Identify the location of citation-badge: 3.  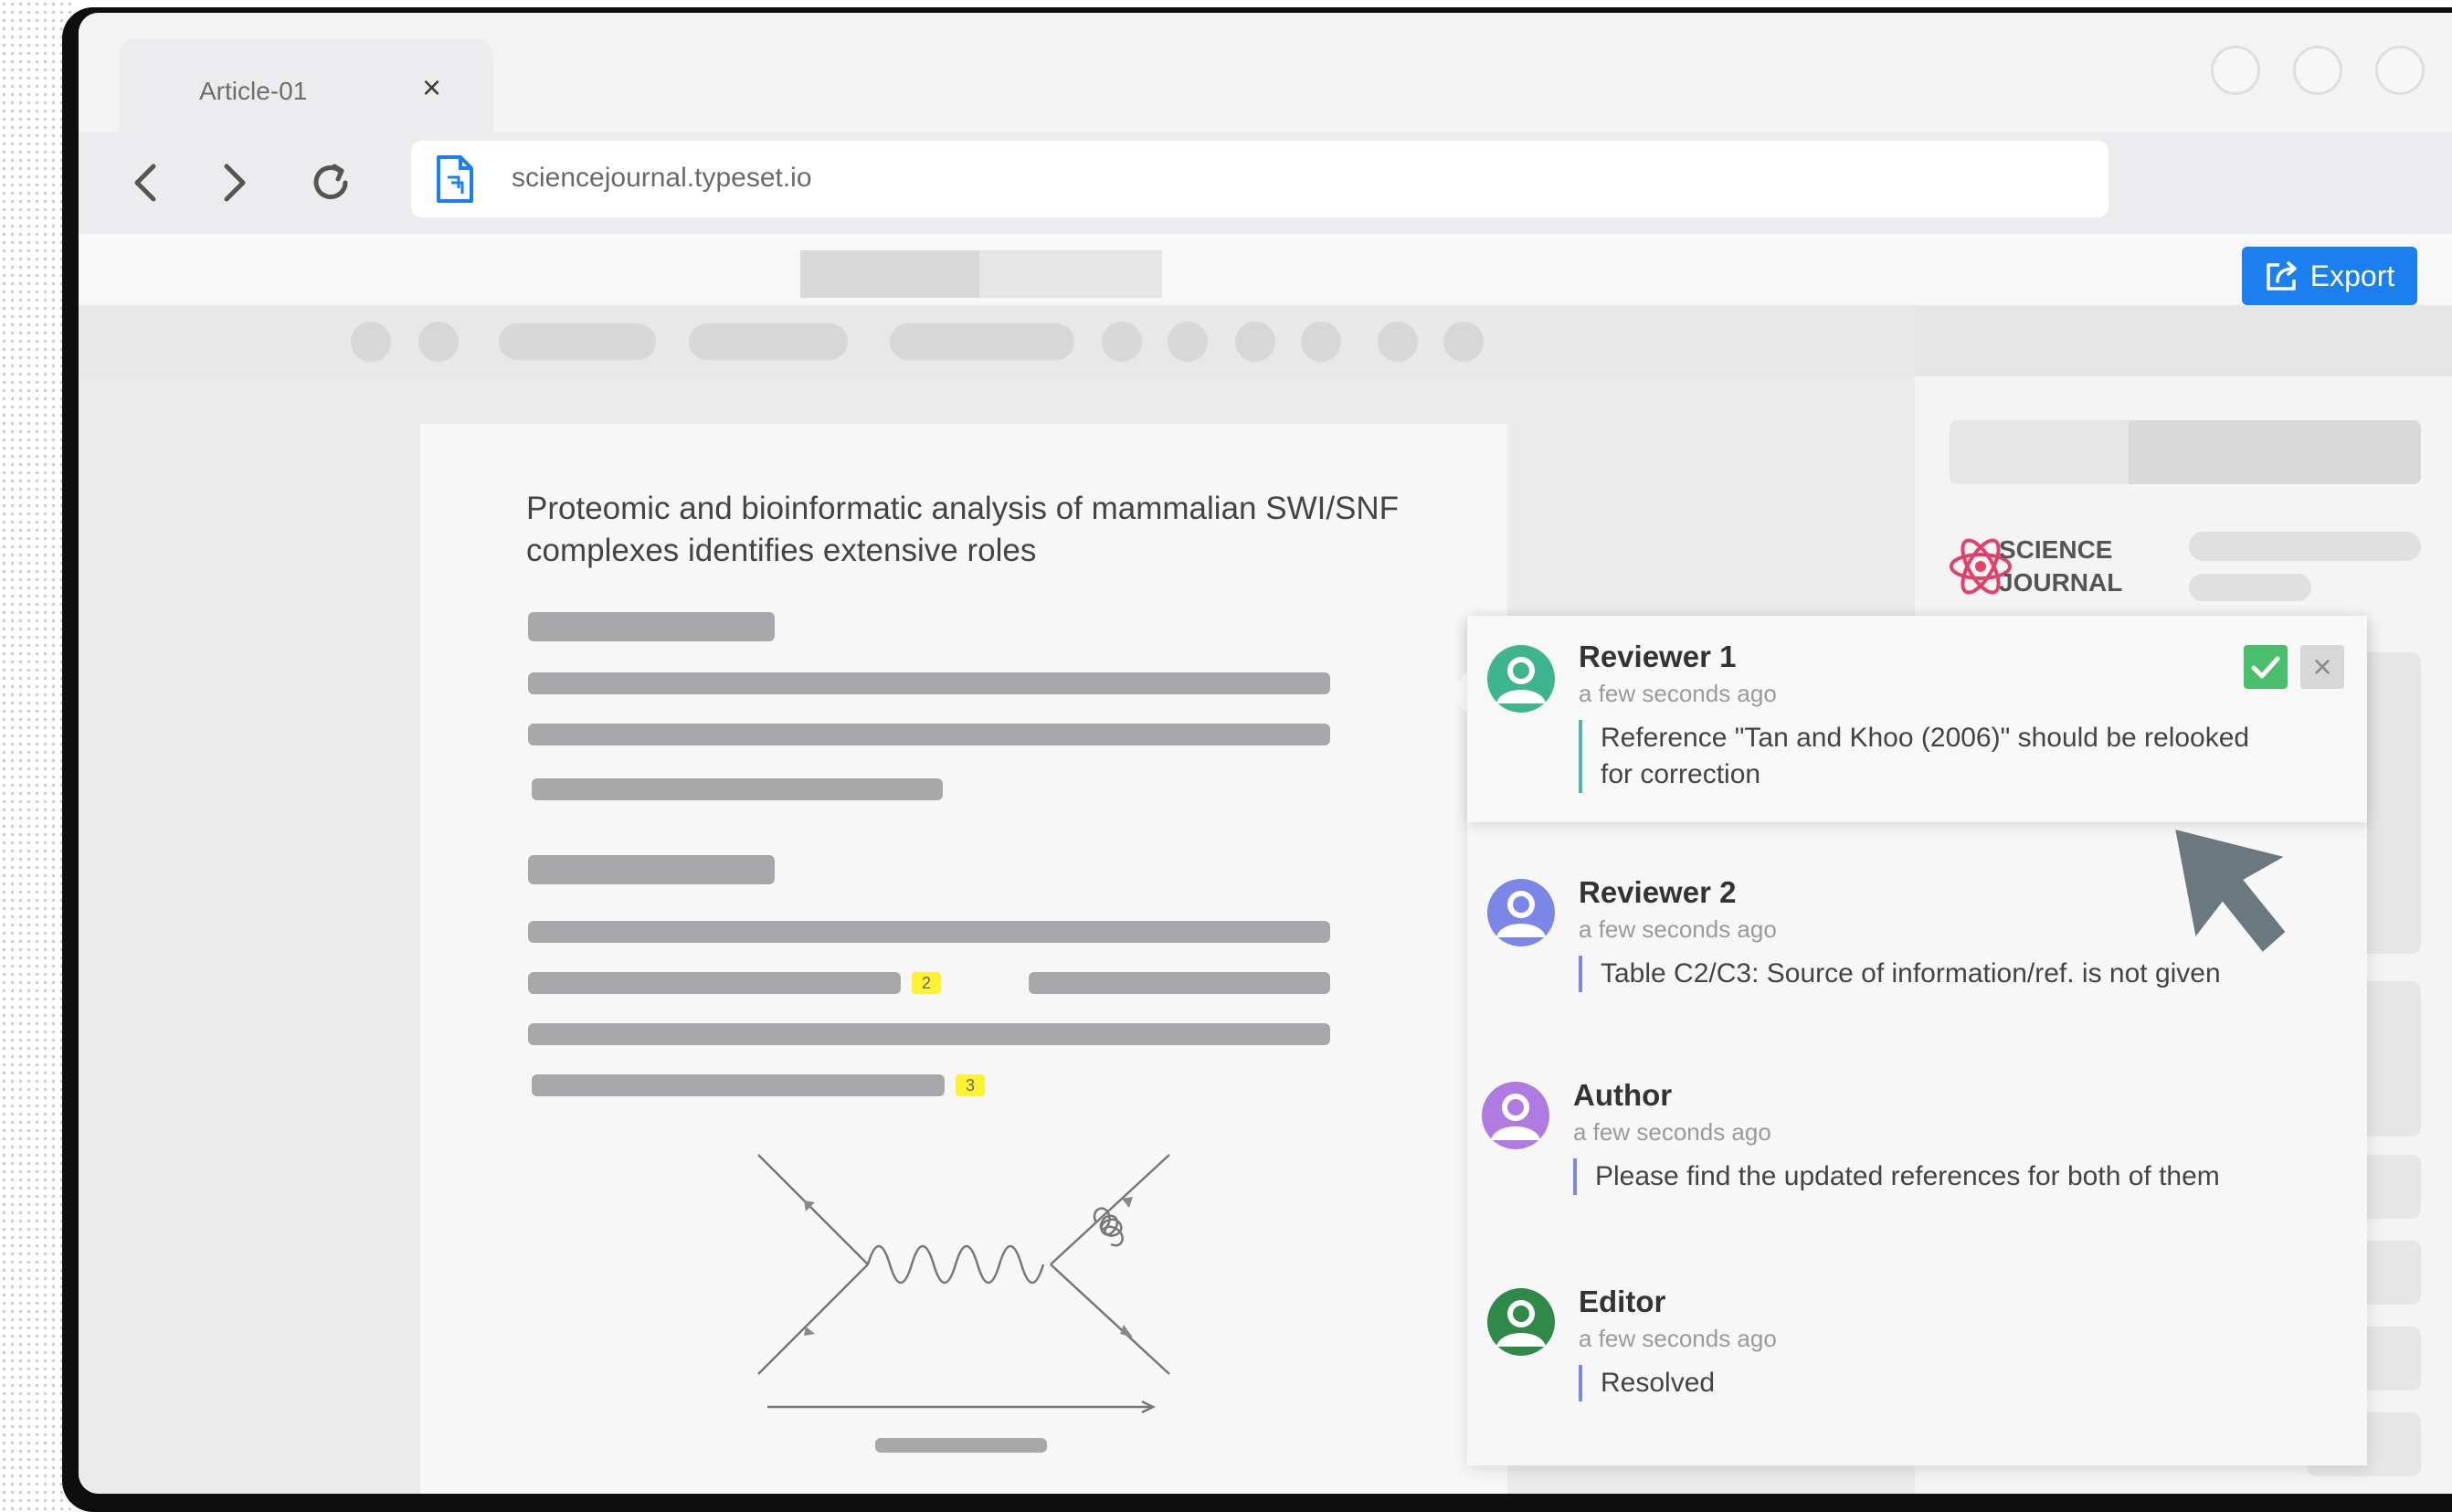
(971, 1085).